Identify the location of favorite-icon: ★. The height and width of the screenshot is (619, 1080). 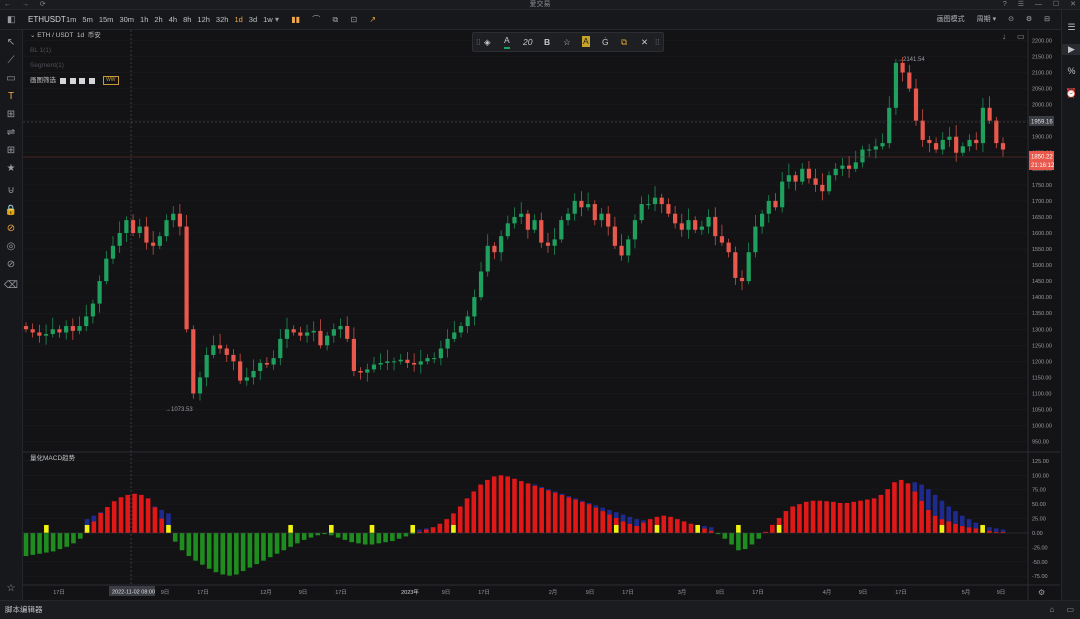
(11, 168).